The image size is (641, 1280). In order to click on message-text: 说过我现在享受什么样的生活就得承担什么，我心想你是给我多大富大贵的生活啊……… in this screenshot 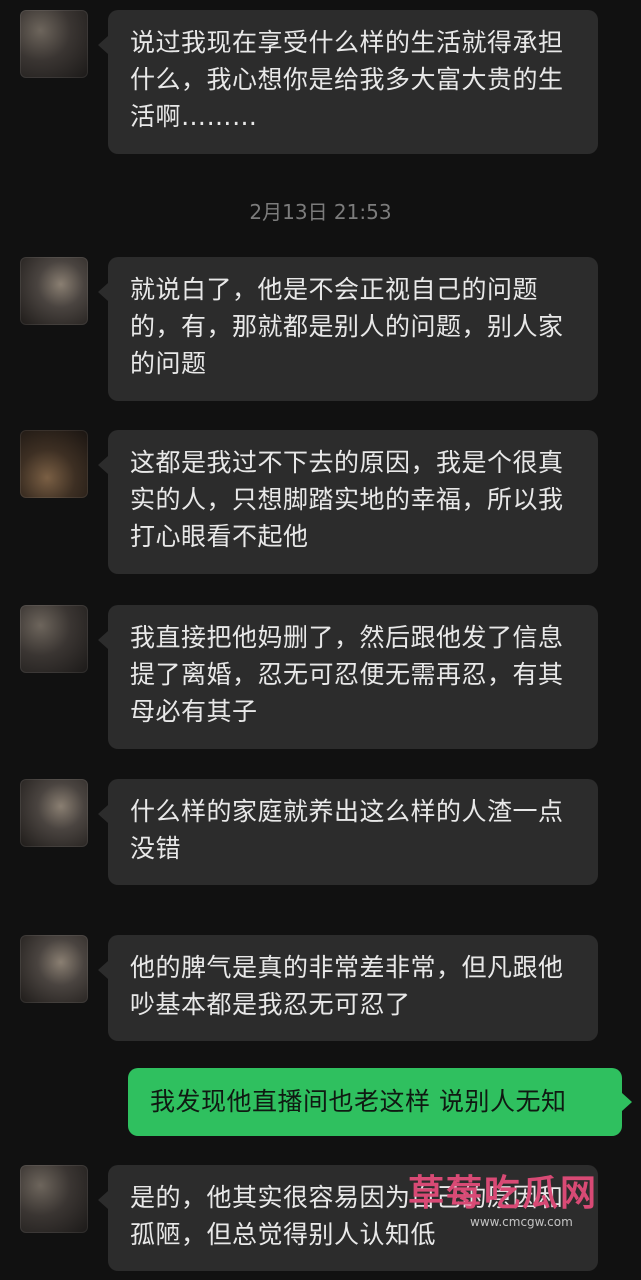, I will do `click(347, 79)`.